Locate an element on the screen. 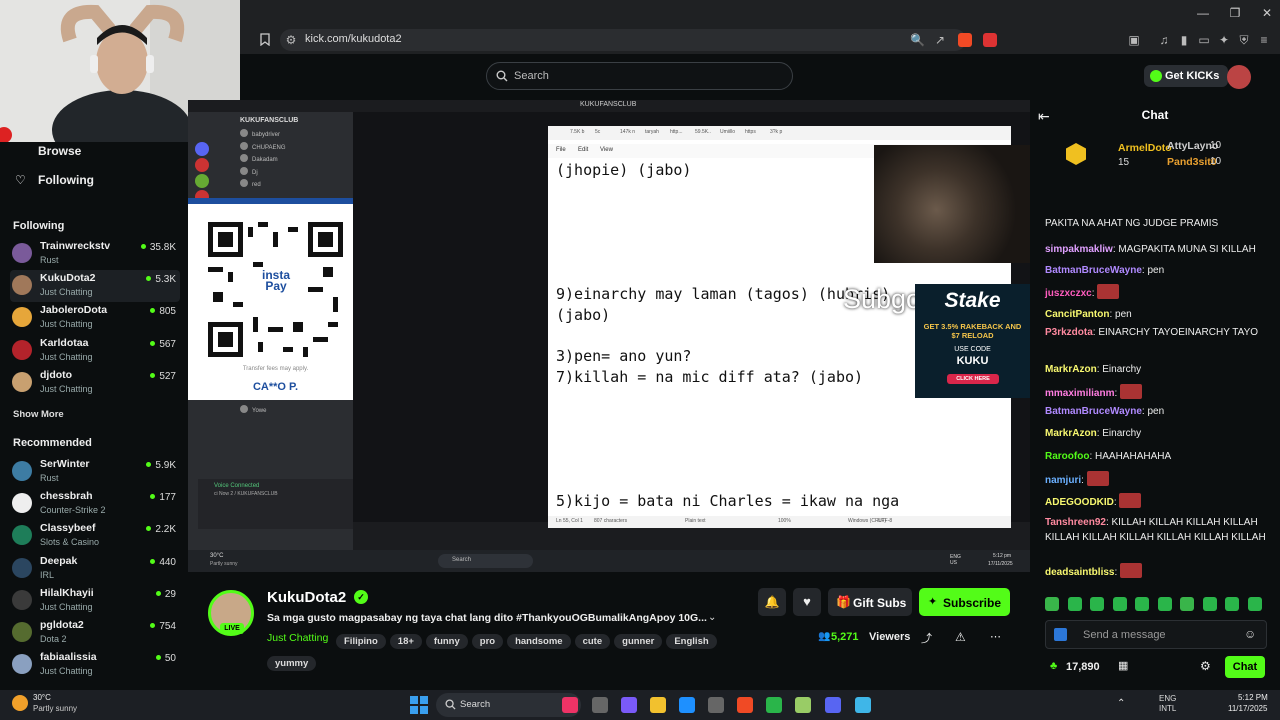 This screenshot has height=720, width=1280. sidebar-channel: JaboleroDota Just Chatting 805 is located at coordinates (95, 318).